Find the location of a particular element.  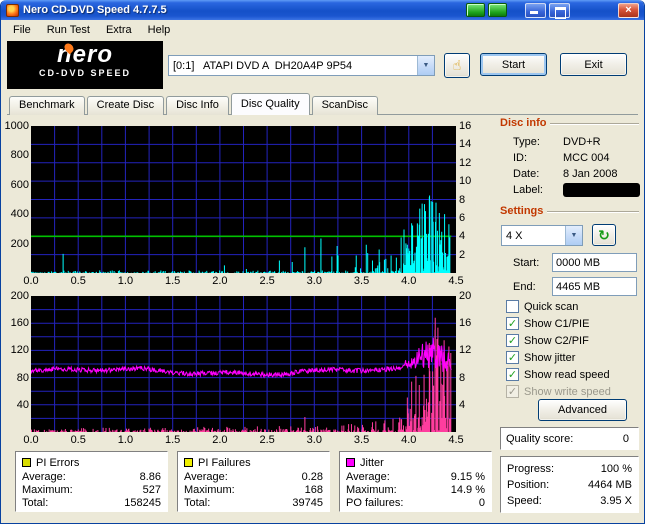

refresh-icon: ↻ is located at coordinates (604, 234).